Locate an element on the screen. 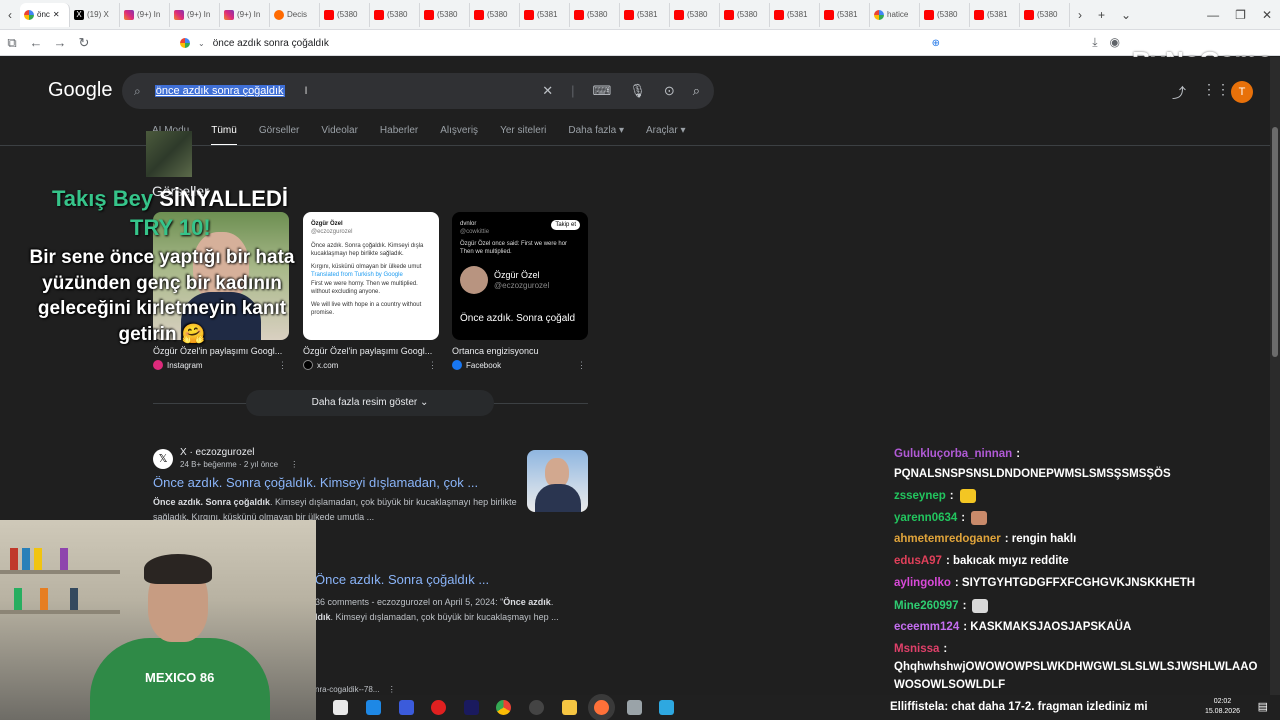 Image resolution: width=1280 pixels, height=720 pixels. chat-username: yarenn0634 is located at coordinates (925, 518).